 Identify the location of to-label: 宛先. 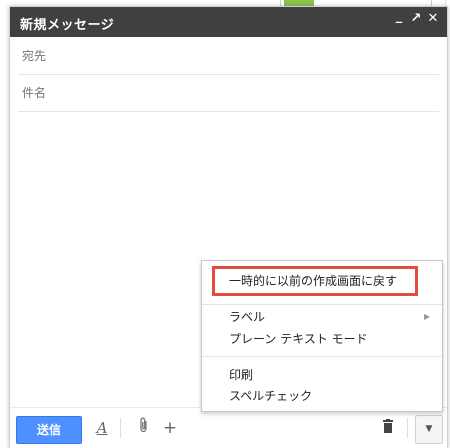
(34, 56).